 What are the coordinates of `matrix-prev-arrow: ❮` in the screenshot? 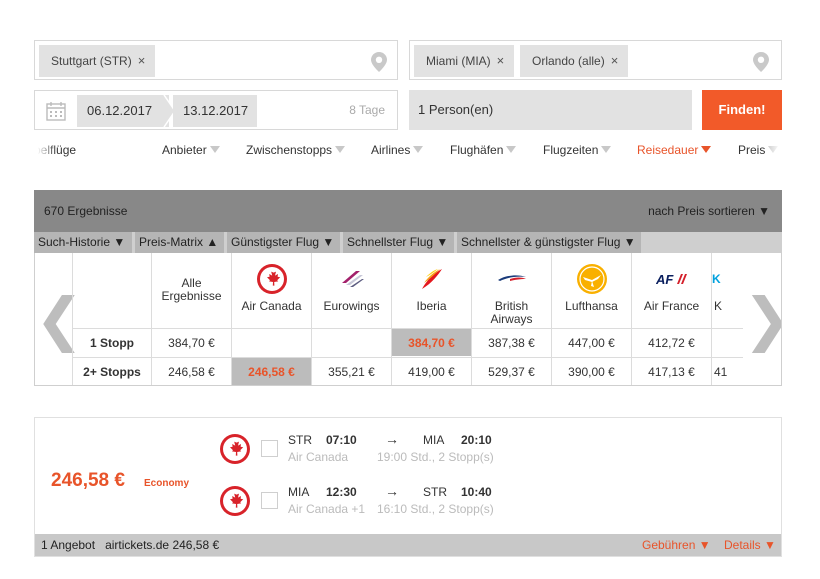 It's located at (59, 319).